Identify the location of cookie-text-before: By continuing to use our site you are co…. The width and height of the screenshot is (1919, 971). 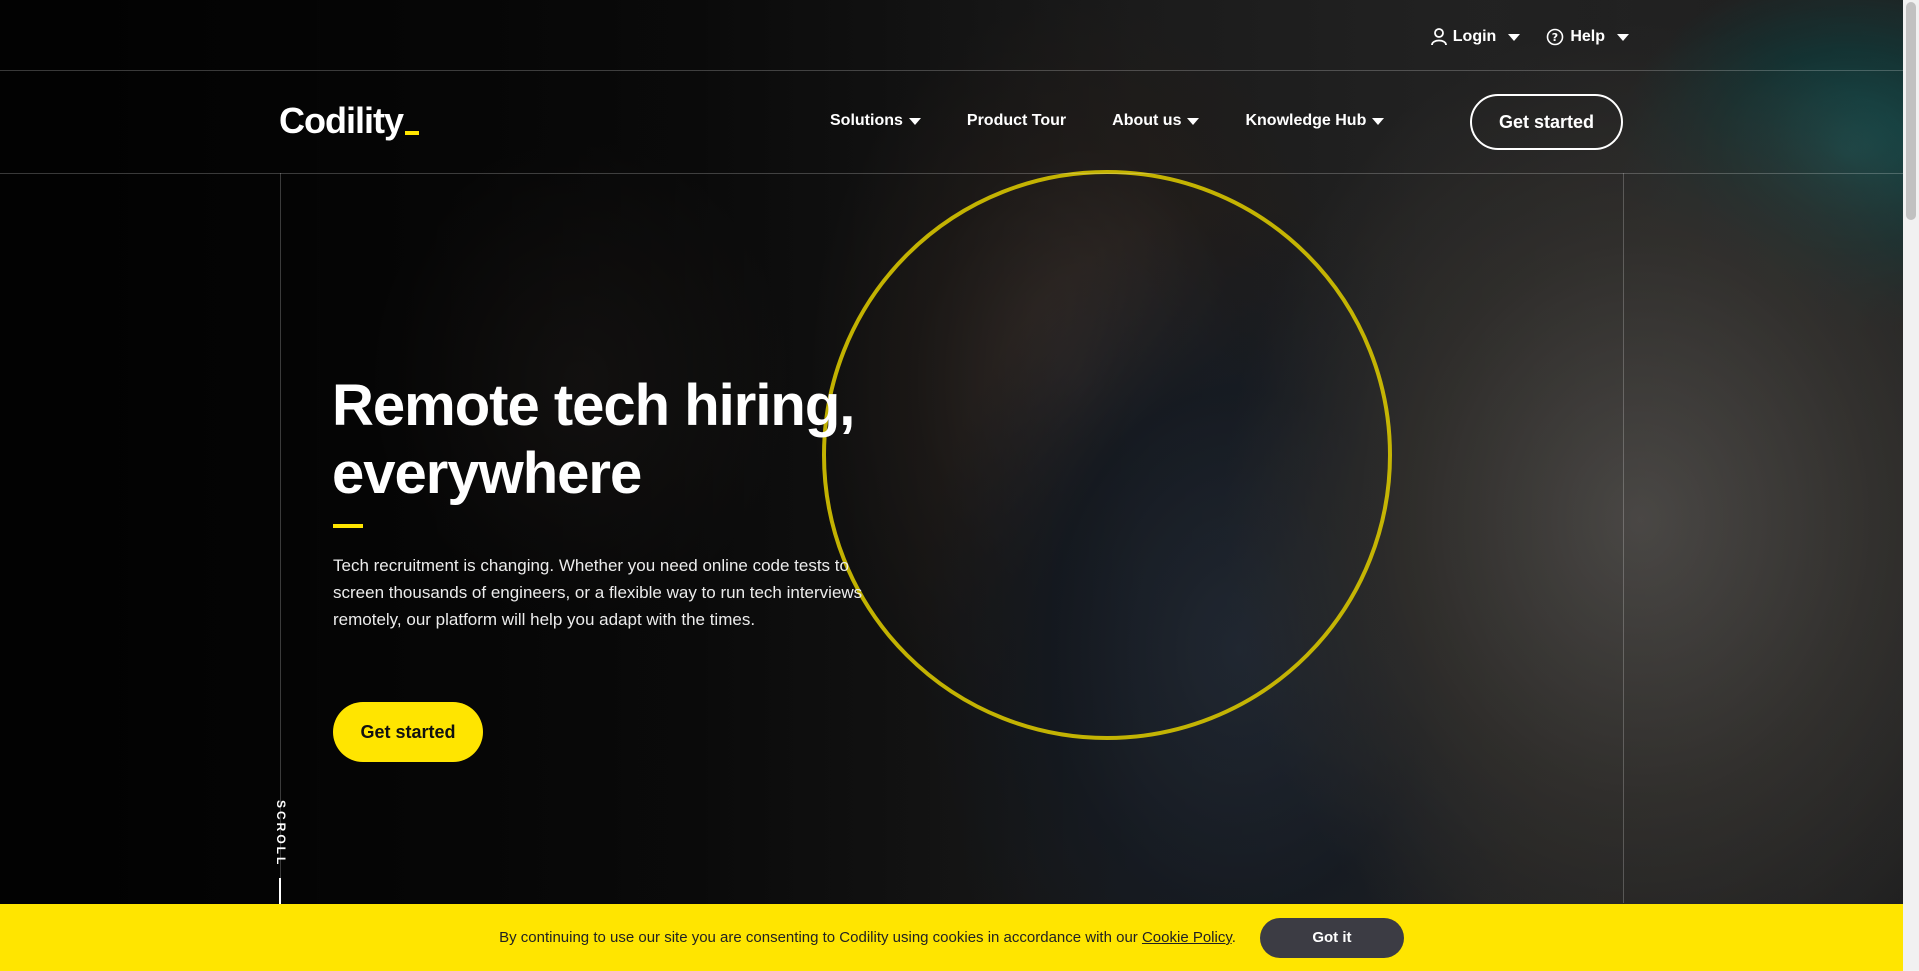
(820, 937).